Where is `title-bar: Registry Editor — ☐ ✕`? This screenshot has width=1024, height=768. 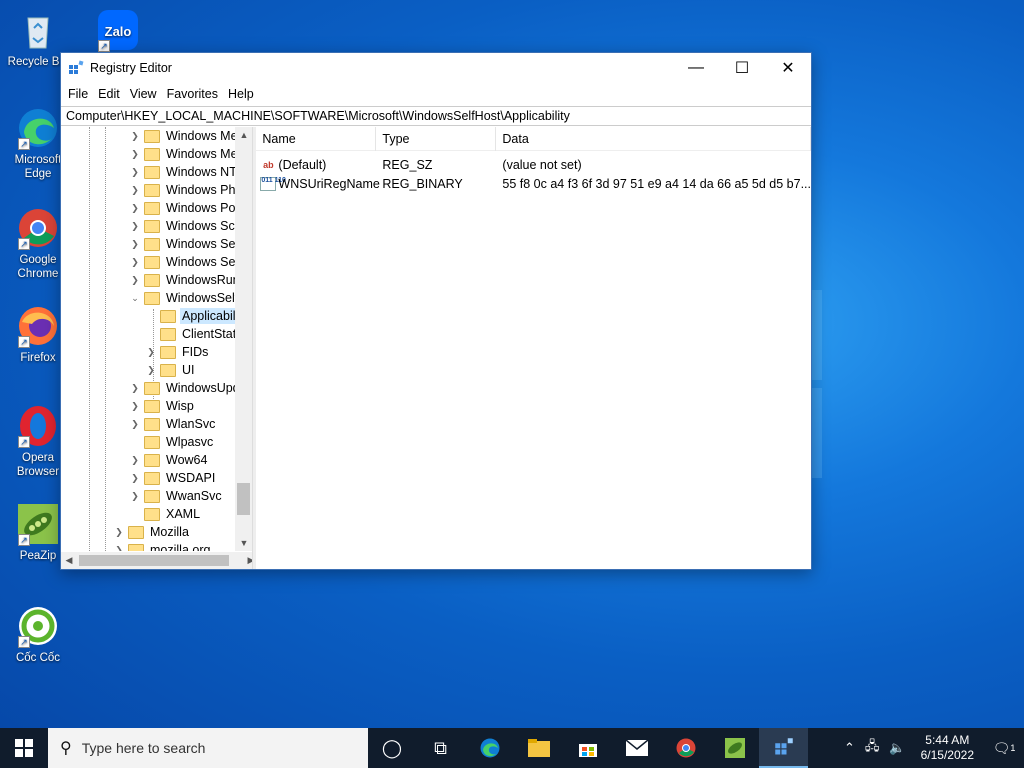
title-bar: Registry Editor — ☐ ✕ is located at coordinates (436, 68).